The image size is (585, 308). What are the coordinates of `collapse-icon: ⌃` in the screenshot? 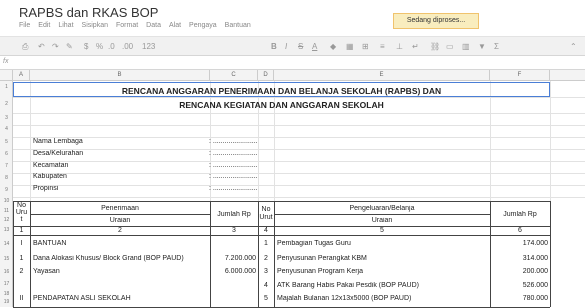 It's located at (573, 46).